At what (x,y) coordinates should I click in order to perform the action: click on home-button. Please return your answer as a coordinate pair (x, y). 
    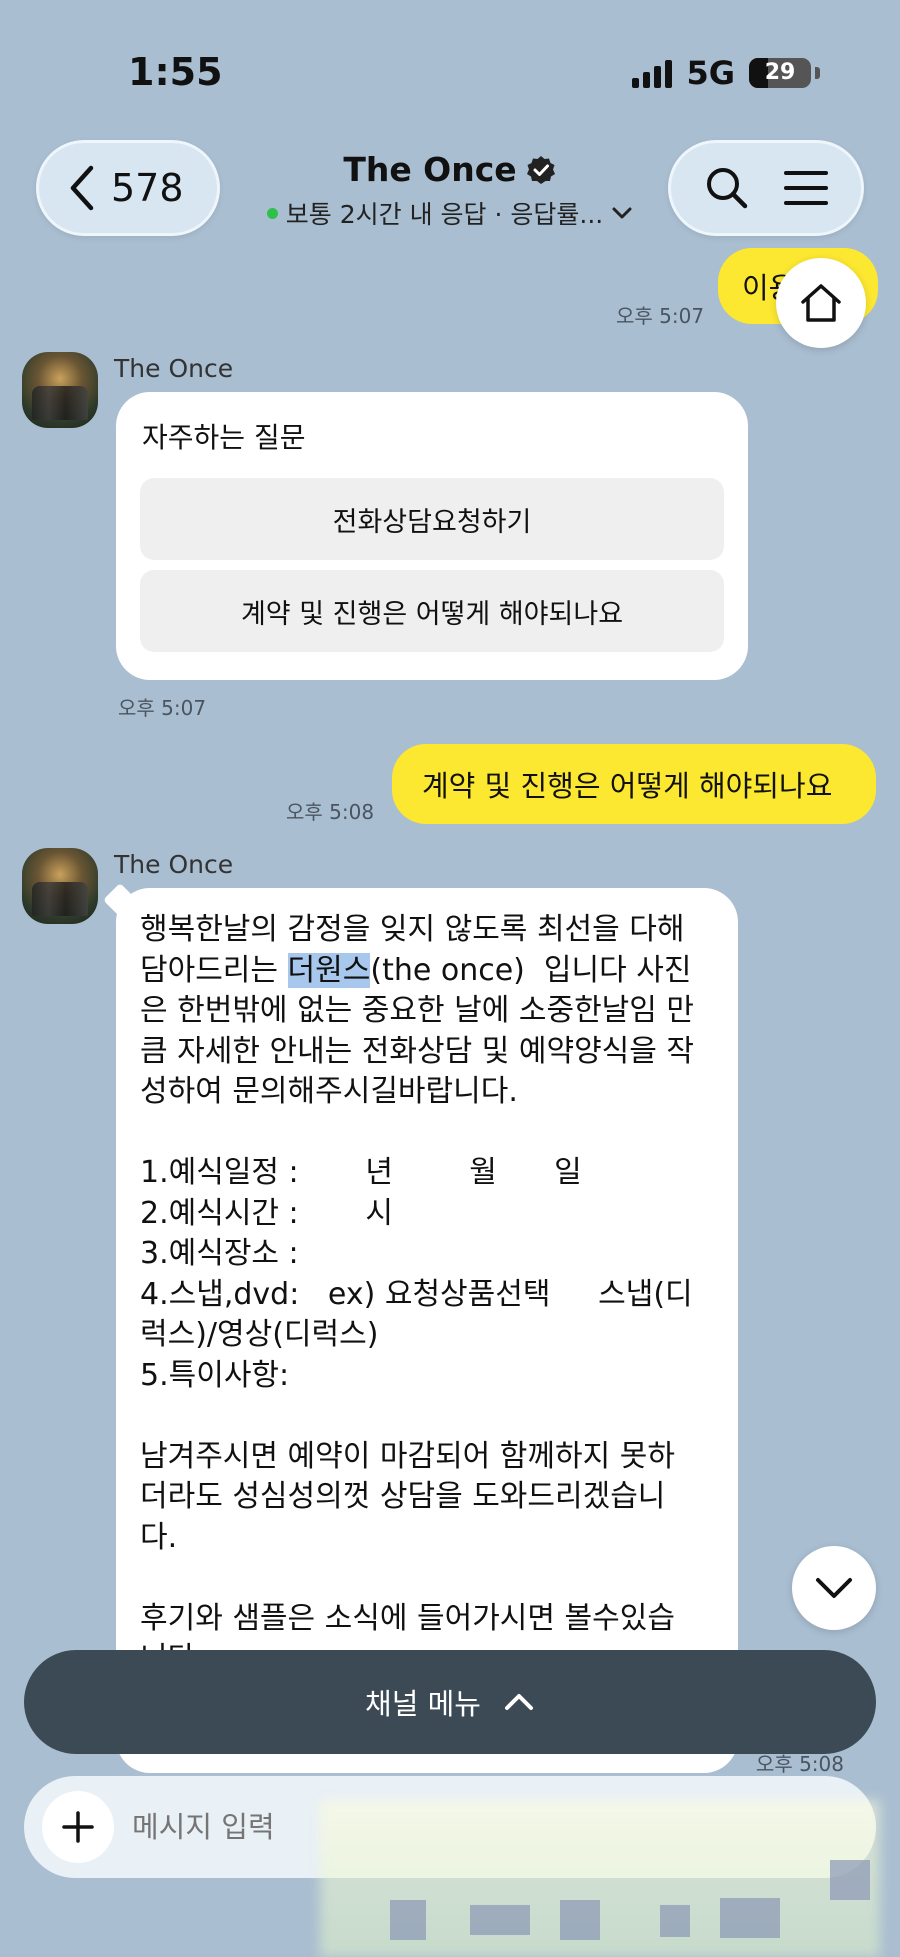
    Looking at the image, I should click on (821, 303).